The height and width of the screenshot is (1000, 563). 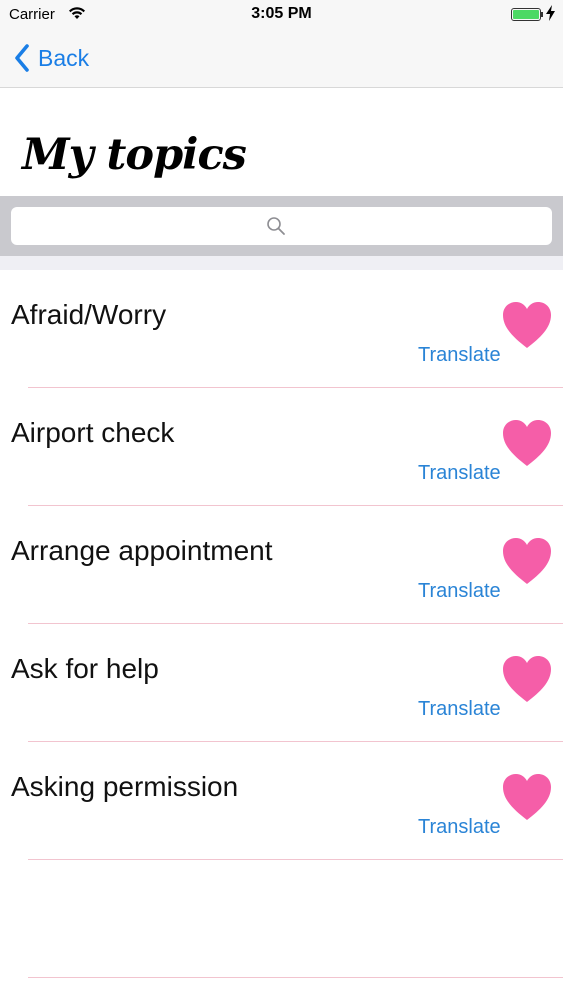 I want to click on navigation-bar: Back, so click(x=281, y=59).